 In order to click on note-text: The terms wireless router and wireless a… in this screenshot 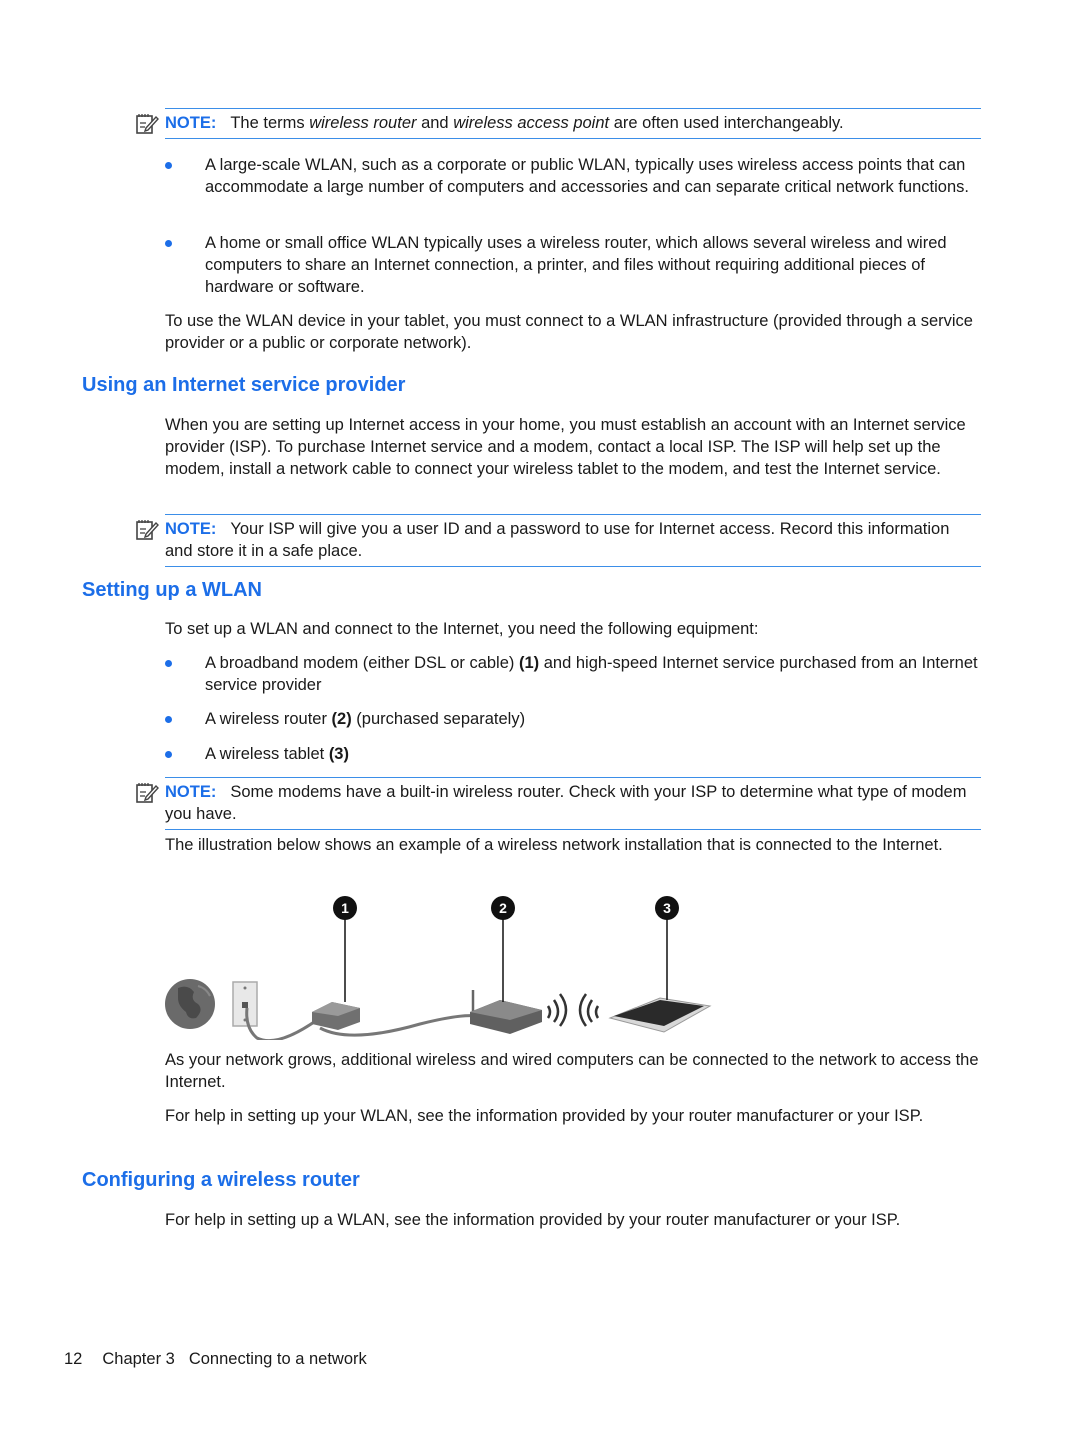, I will do `click(537, 123)`.